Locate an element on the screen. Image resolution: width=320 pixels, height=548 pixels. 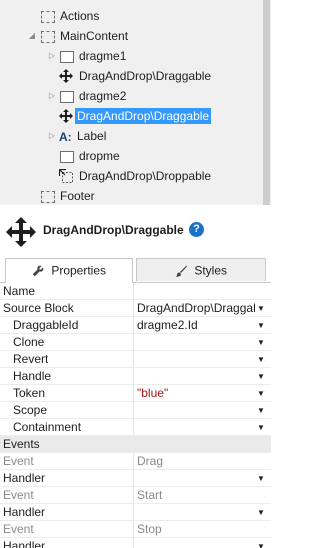
tree-node-dragme2: ▷ dragme2 is located at coordinates (118, 96).